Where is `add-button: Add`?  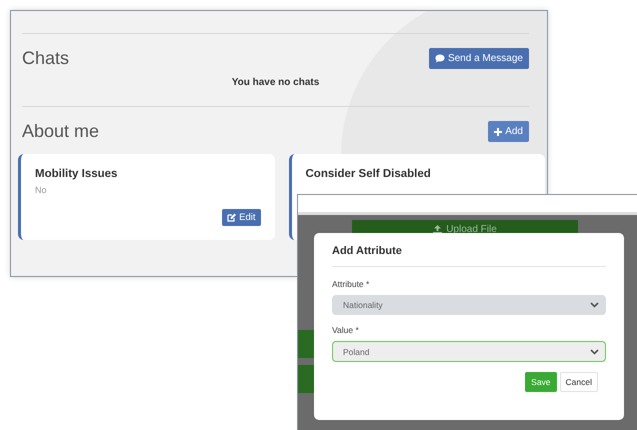
add-button: Add is located at coordinates (508, 131).